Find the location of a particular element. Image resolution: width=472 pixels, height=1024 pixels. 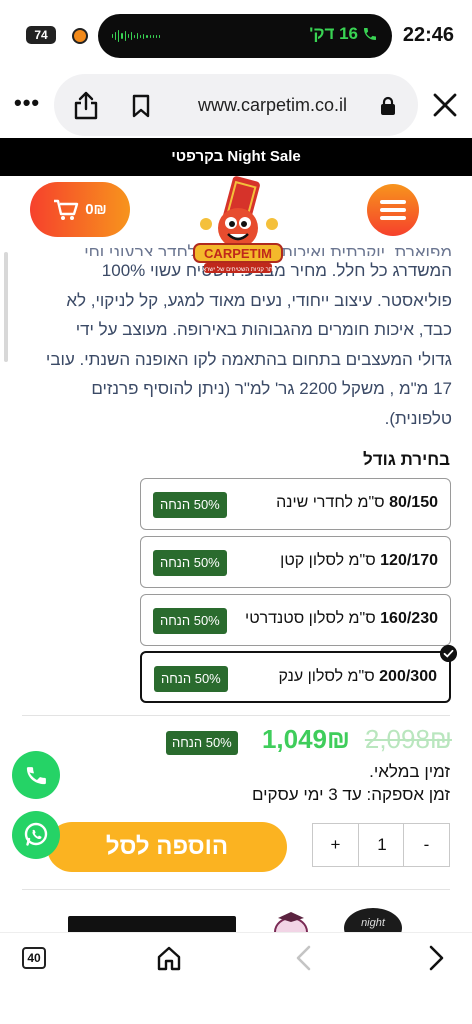

cart-total: 0₪ is located at coordinates (96, 209).